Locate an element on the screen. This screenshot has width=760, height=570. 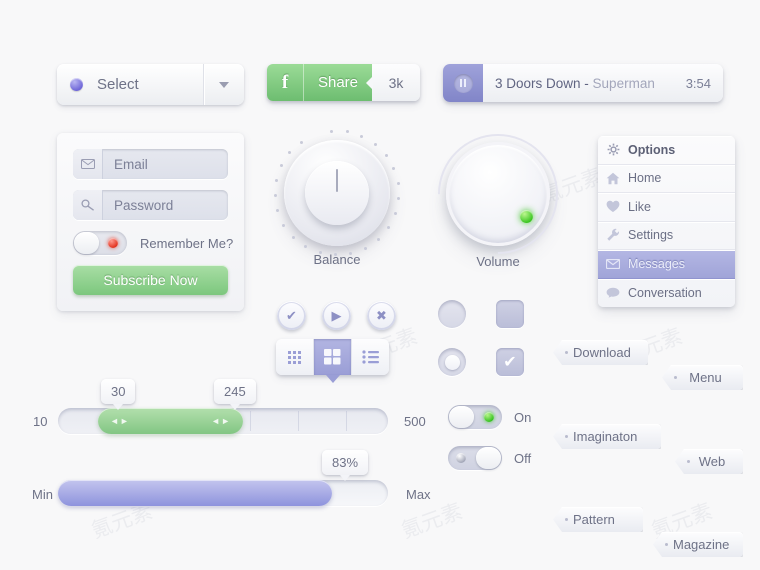
tag-imaginaton: Imaginaton is located at coordinates (607, 436).